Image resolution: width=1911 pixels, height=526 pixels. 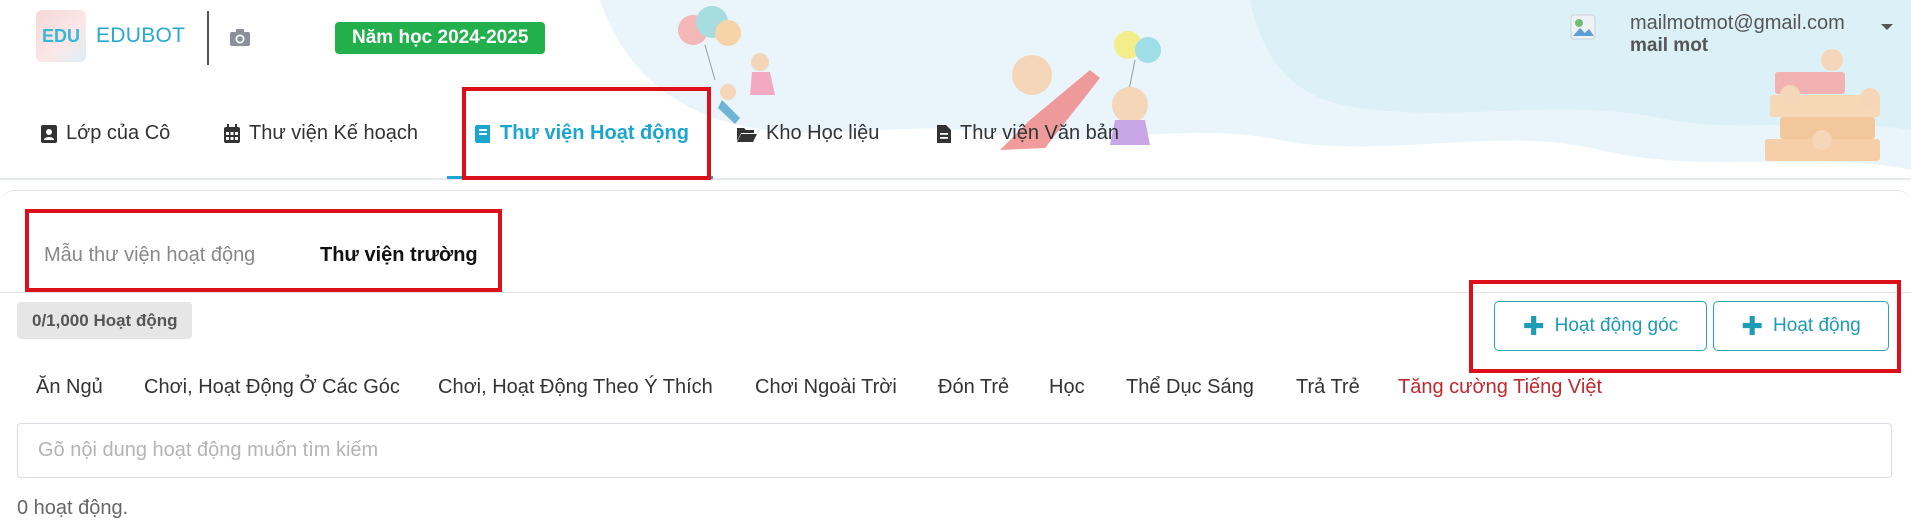 I want to click on category-item-vietnamese: Tăng cường Tiếng Việt, so click(x=1500, y=387).